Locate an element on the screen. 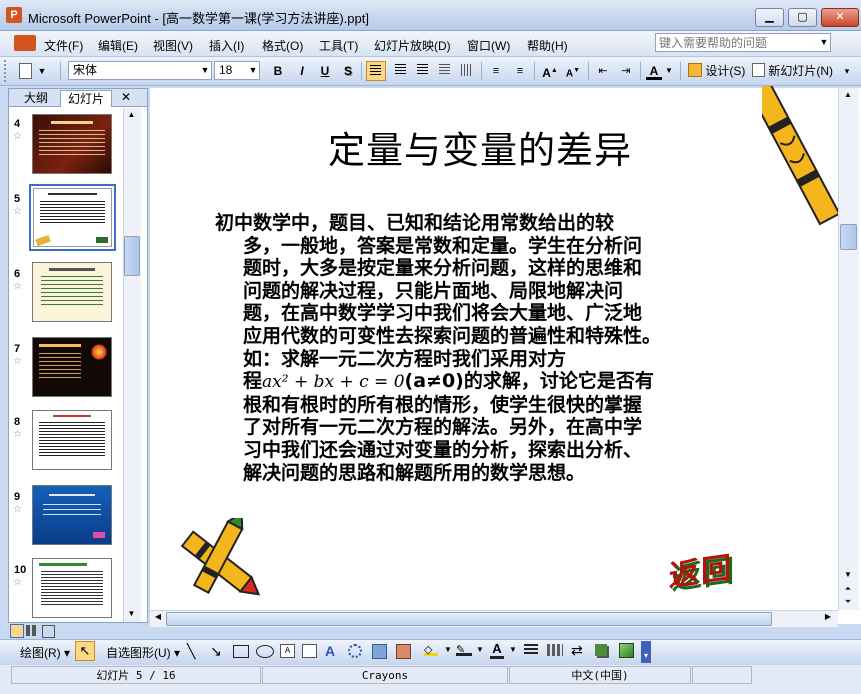  next-slide-icon: ⏷ is located at coordinates (848, 603).